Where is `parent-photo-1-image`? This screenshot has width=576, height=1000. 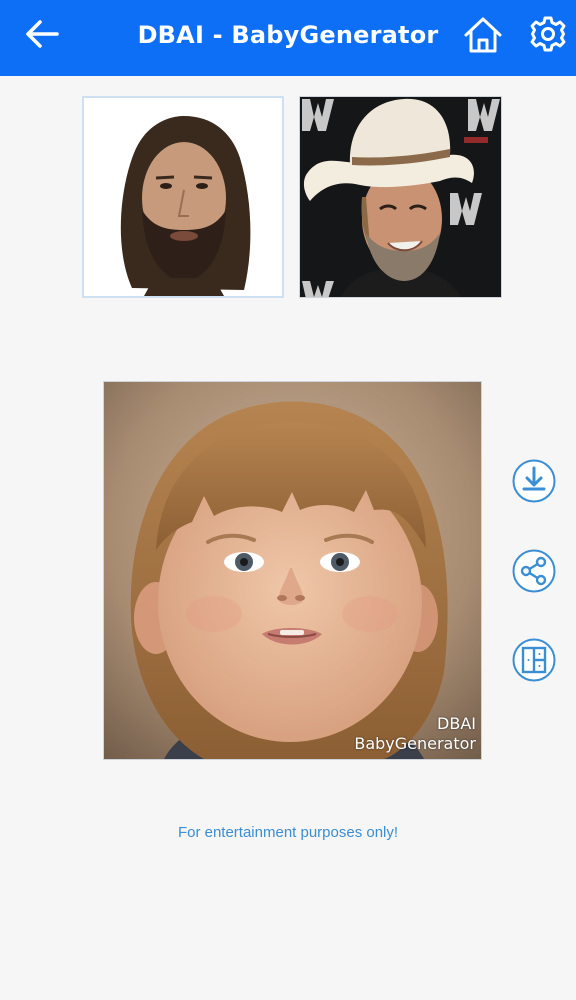
parent-photo-1-image is located at coordinates (183, 197).